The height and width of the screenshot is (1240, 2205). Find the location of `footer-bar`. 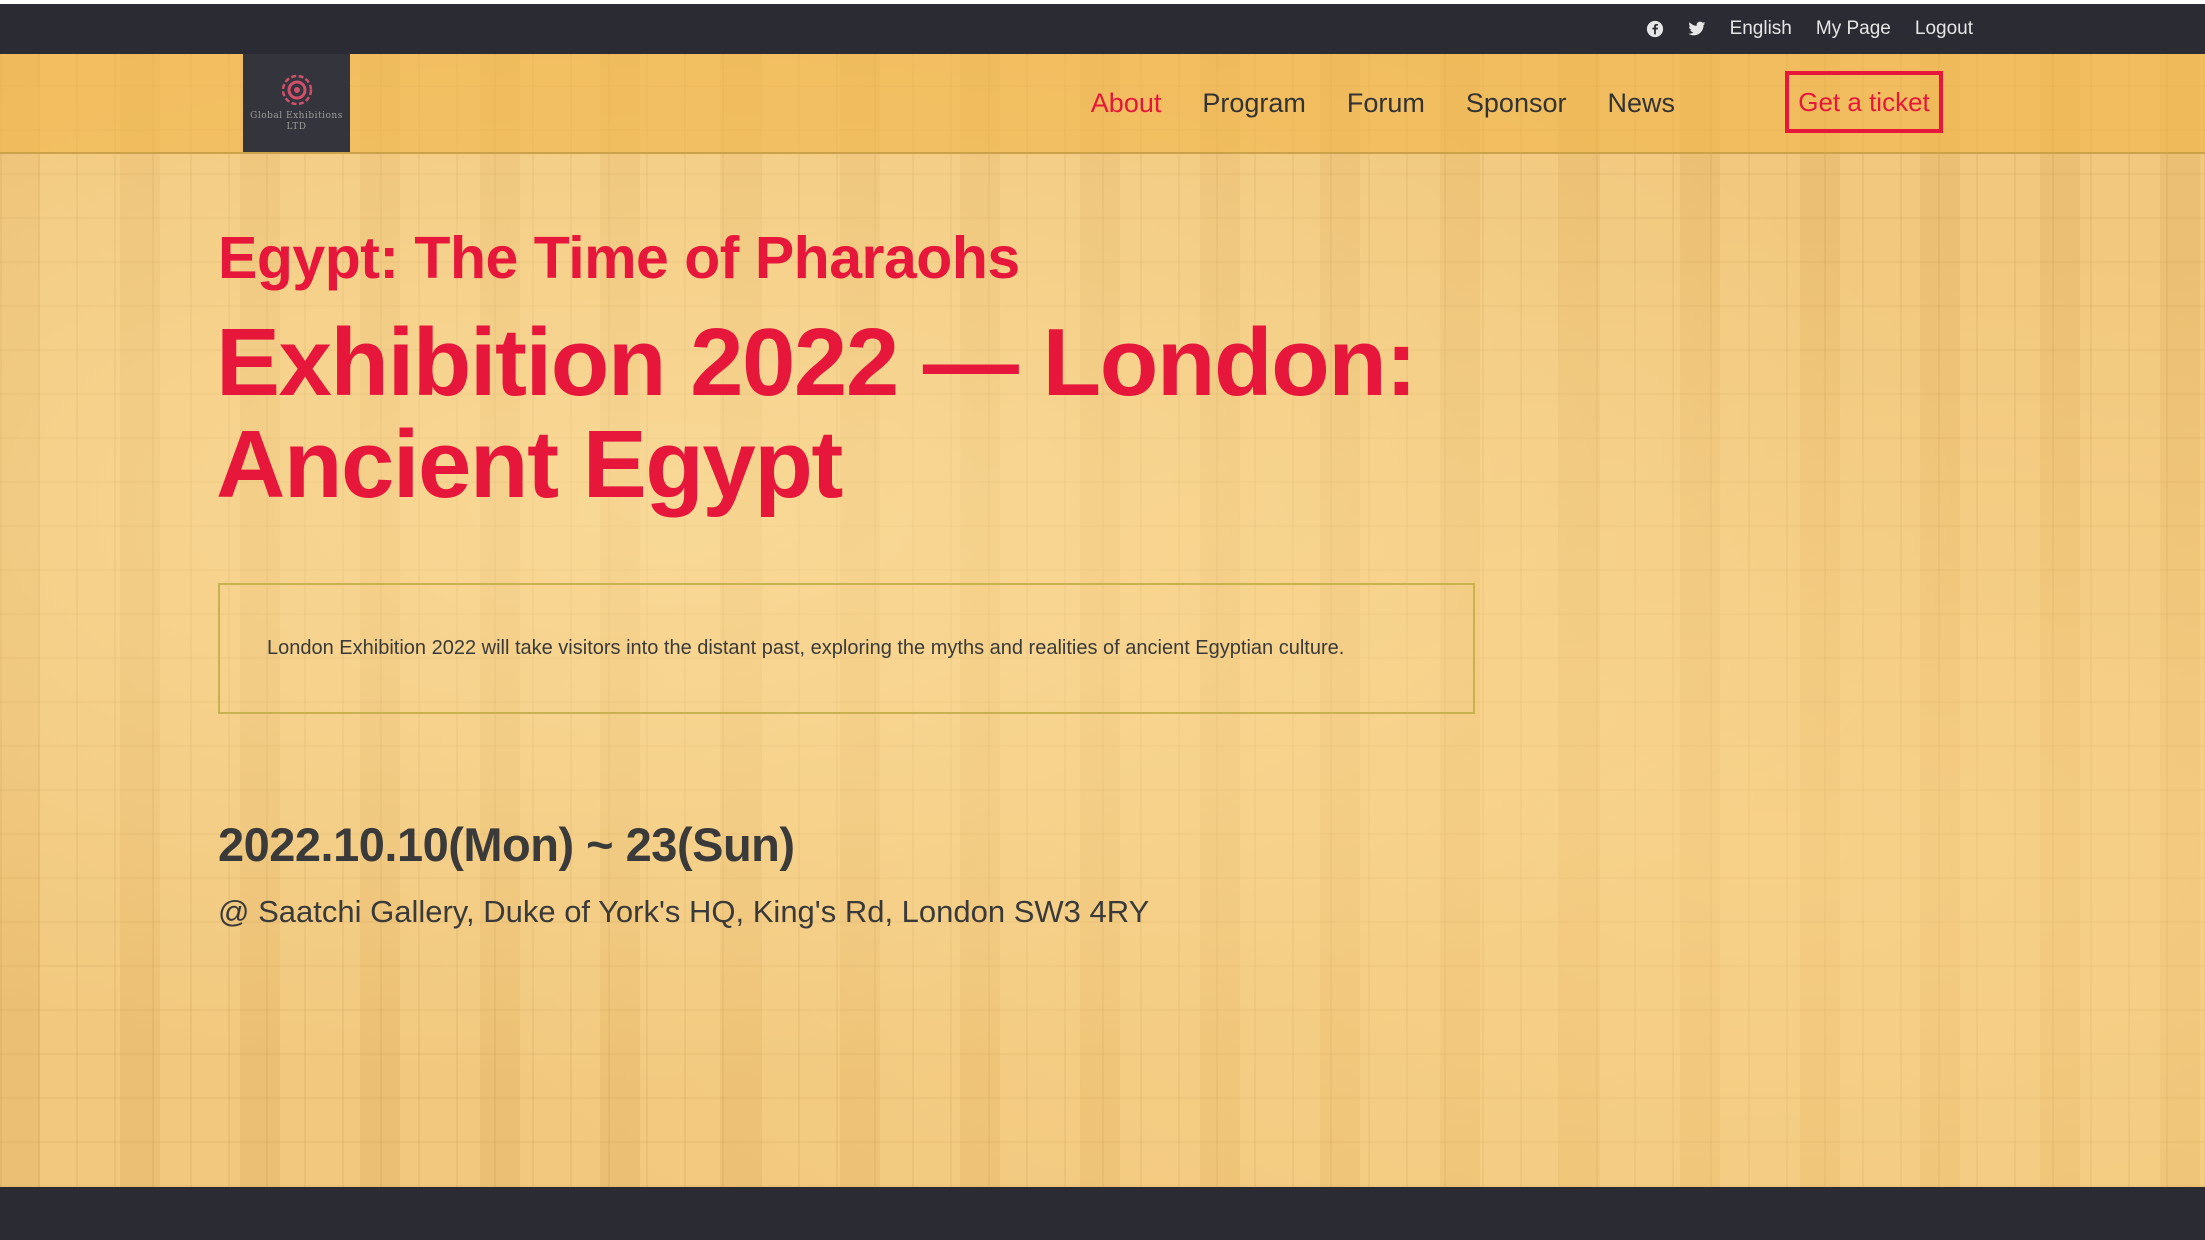

footer-bar is located at coordinates (1102, 1213).